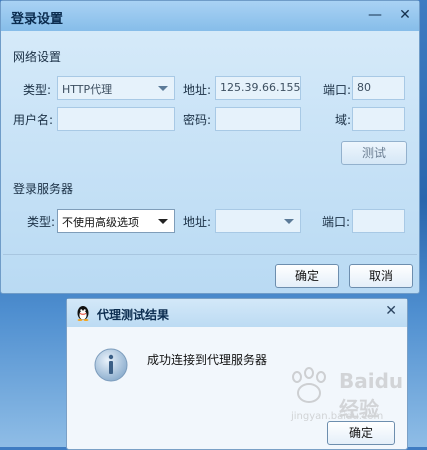 The height and width of the screenshot is (450, 427). Describe the element at coordinates (43, 189) in the screenshot. I see `login-server-heading: 登录服务器` at that location.